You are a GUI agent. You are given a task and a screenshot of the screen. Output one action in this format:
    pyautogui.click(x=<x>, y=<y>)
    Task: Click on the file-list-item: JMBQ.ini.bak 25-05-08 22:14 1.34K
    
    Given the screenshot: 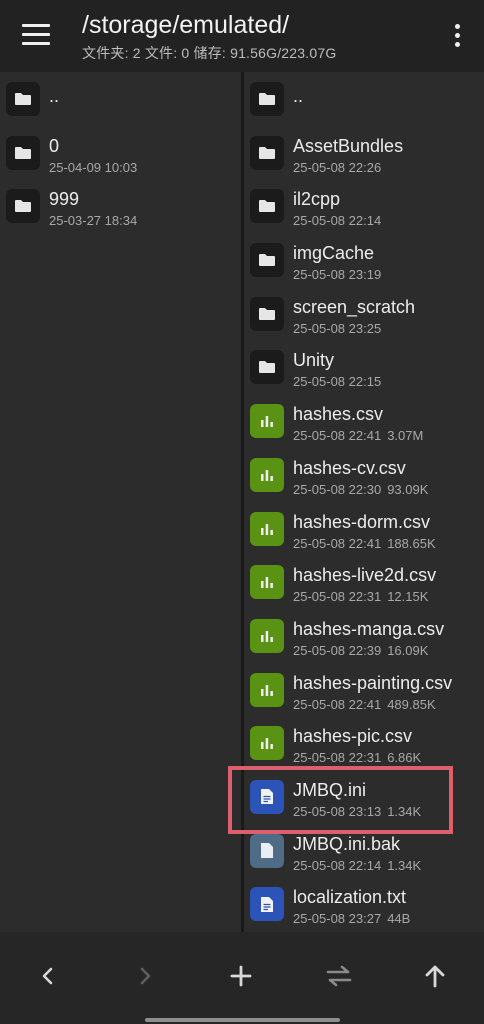 What is the action you would take?
    pyautogui.click(x=364, y=851)
    